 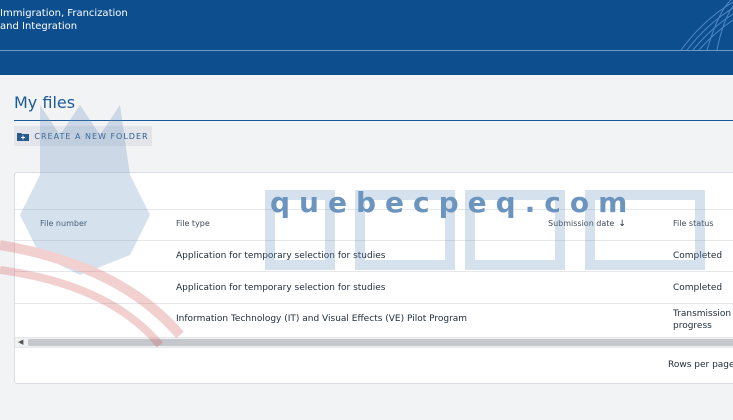 What do you see at coordinates (366, 50) in the screenshot?
I see `banner-divider` at bounding box center [366, 50].